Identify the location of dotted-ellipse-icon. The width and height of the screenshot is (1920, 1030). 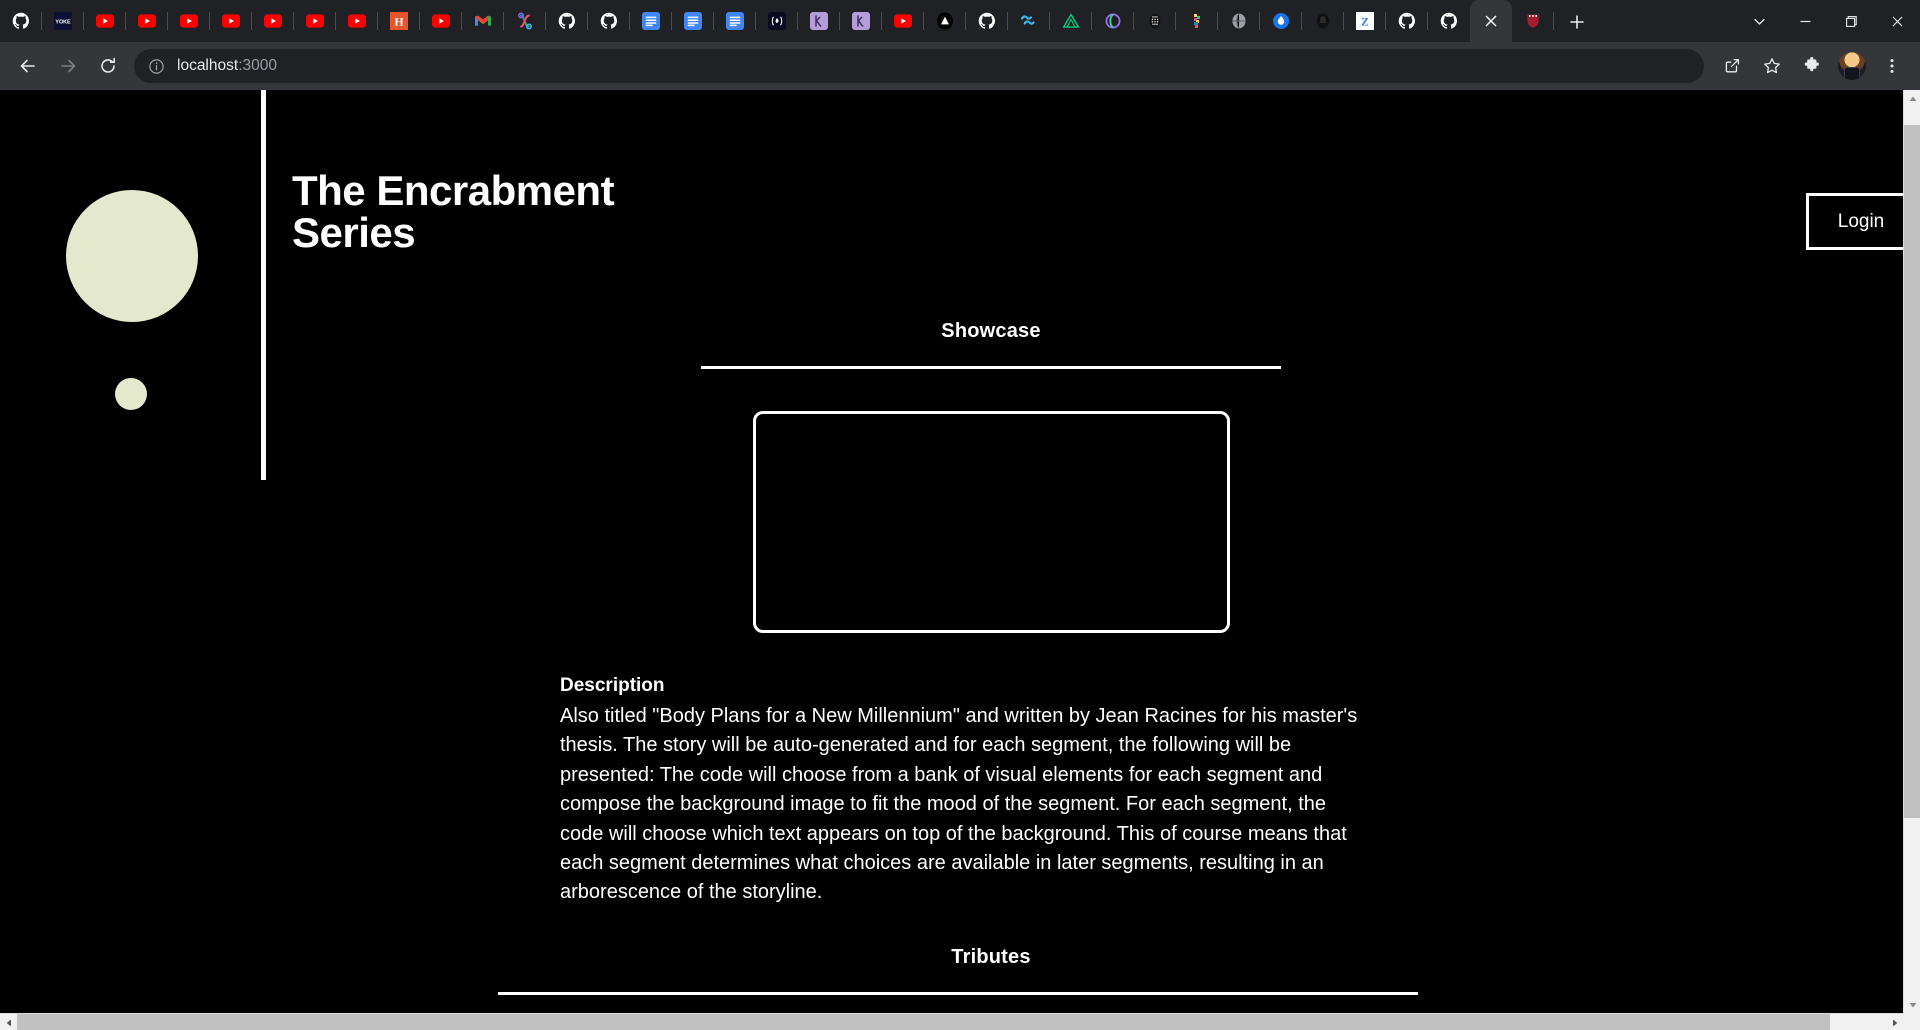
(1155, 21).